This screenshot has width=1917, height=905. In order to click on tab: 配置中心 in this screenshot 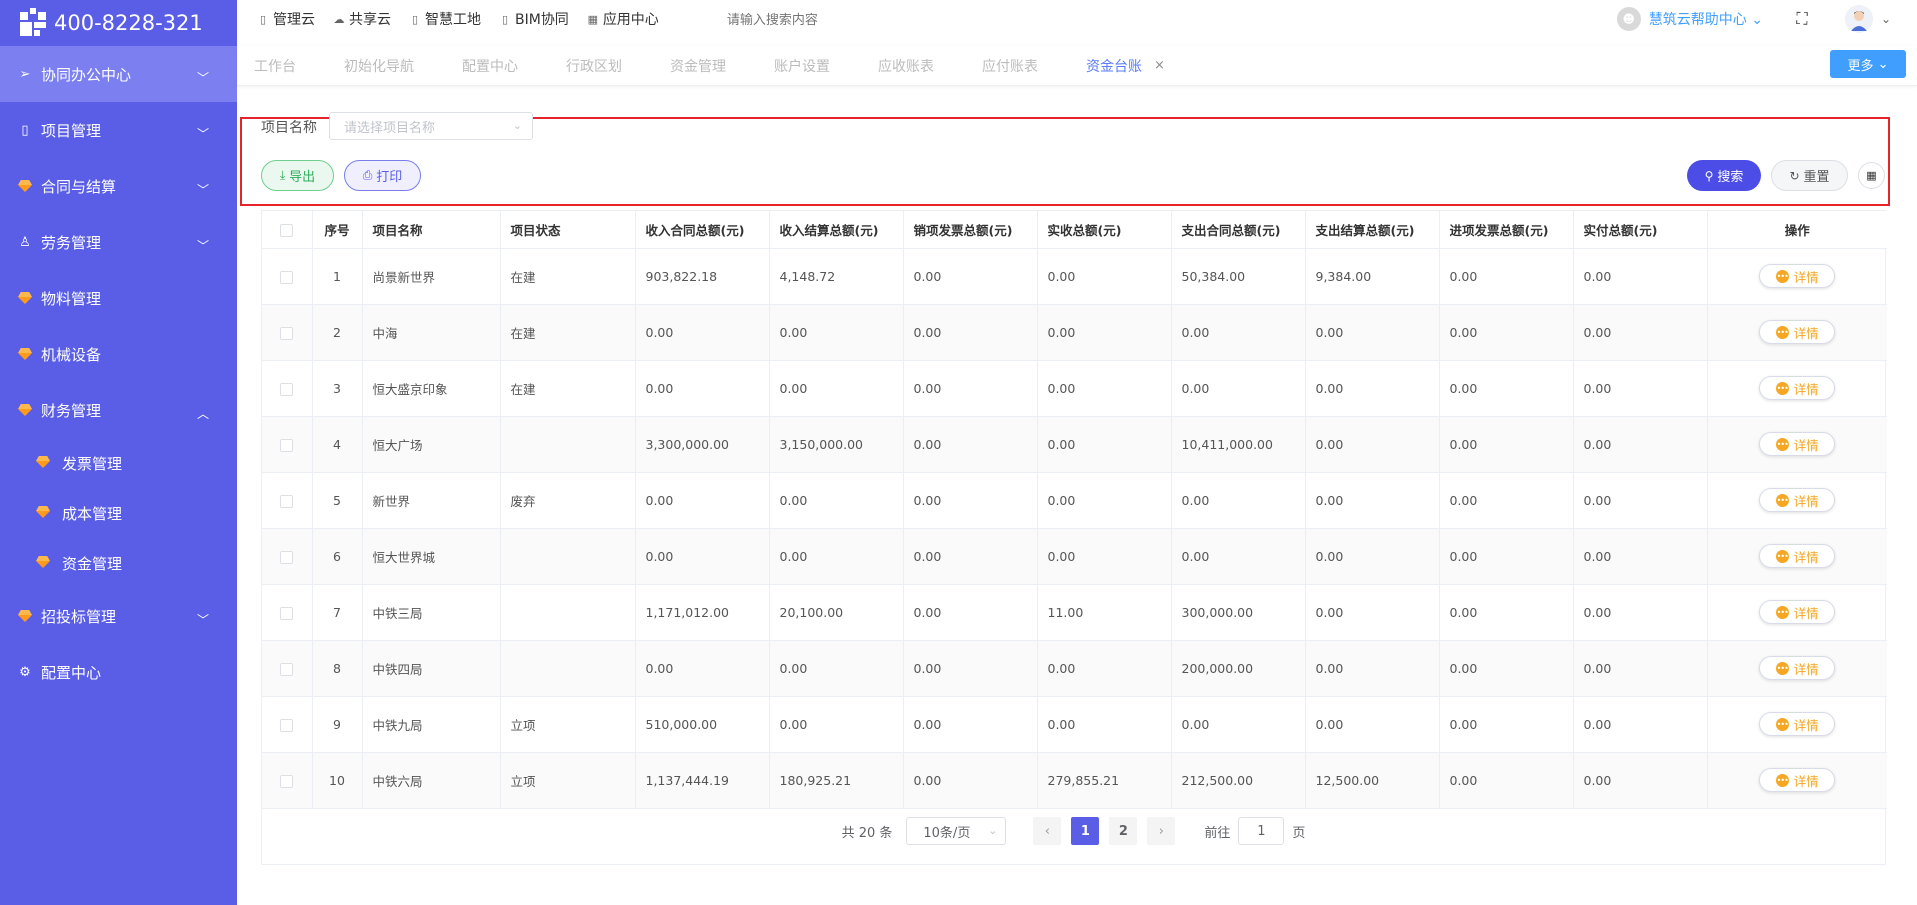, I will do `click(490, 66)`.